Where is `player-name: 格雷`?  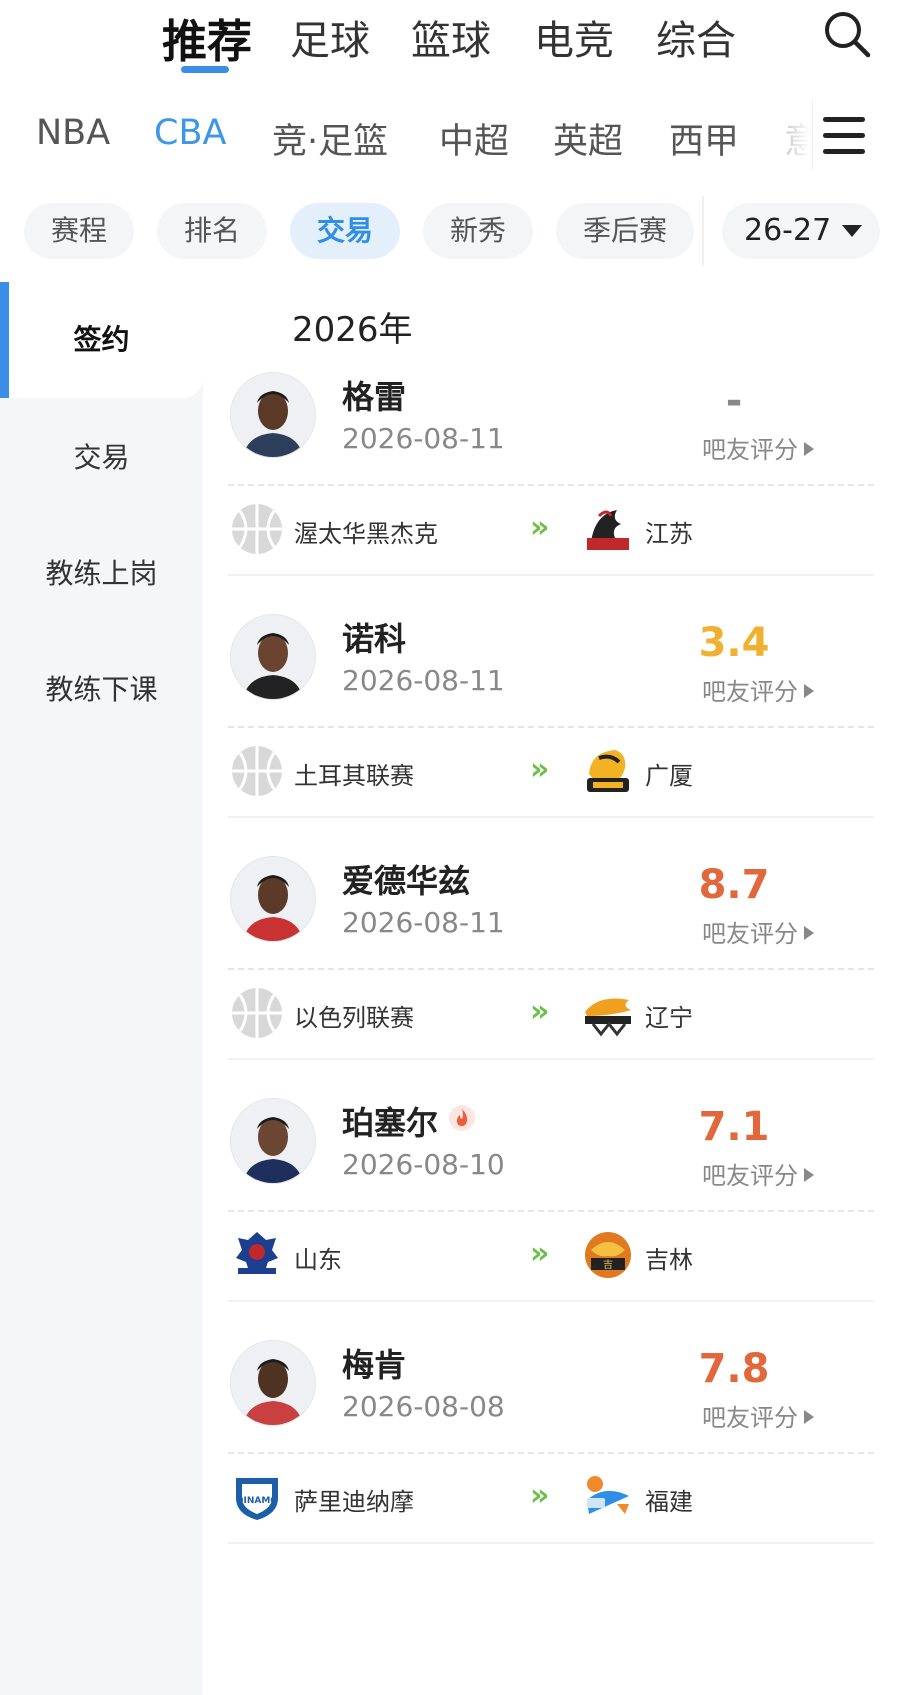
player-name: 格雷 is located at coordinates (374, 395).